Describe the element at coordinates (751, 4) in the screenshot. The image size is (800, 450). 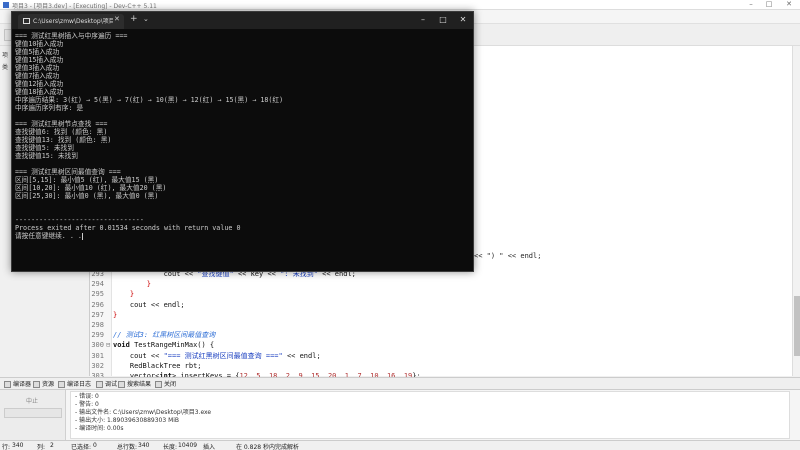
I see `ide-minimize-button: –` at that location.